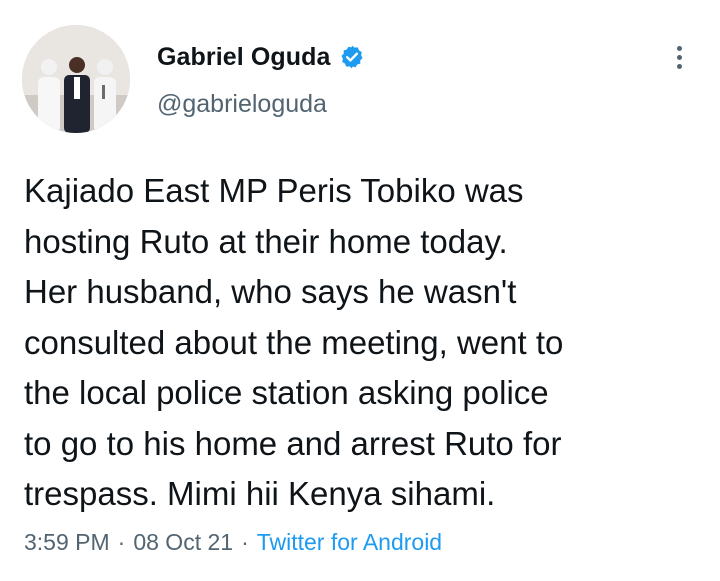  Describe the element at coordinates (242, 104) in the screenshot. I see `author-handle: @gabrieloguda` at that location.